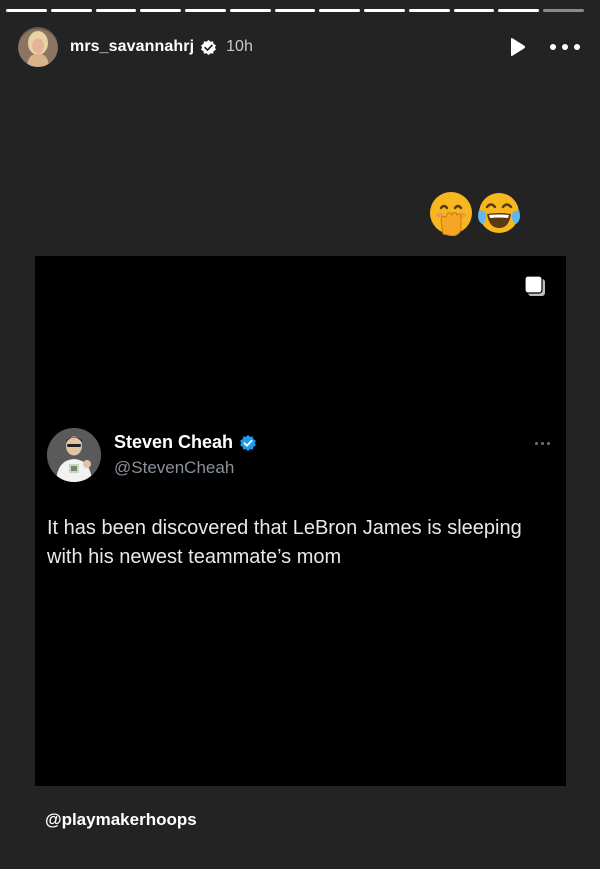 The image size is (600, 869). I want to click on tweet-author-avatar, so click(74, 455).